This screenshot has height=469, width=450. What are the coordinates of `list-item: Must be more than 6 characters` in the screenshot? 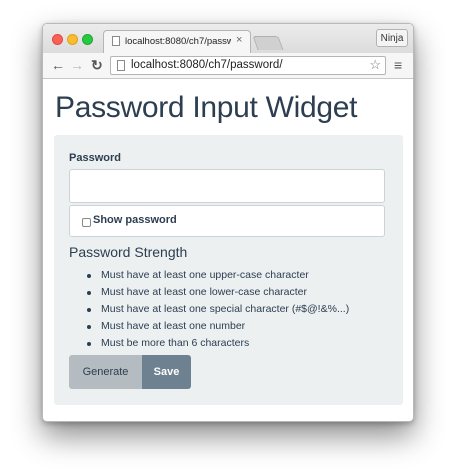 It's located at (229, 343).